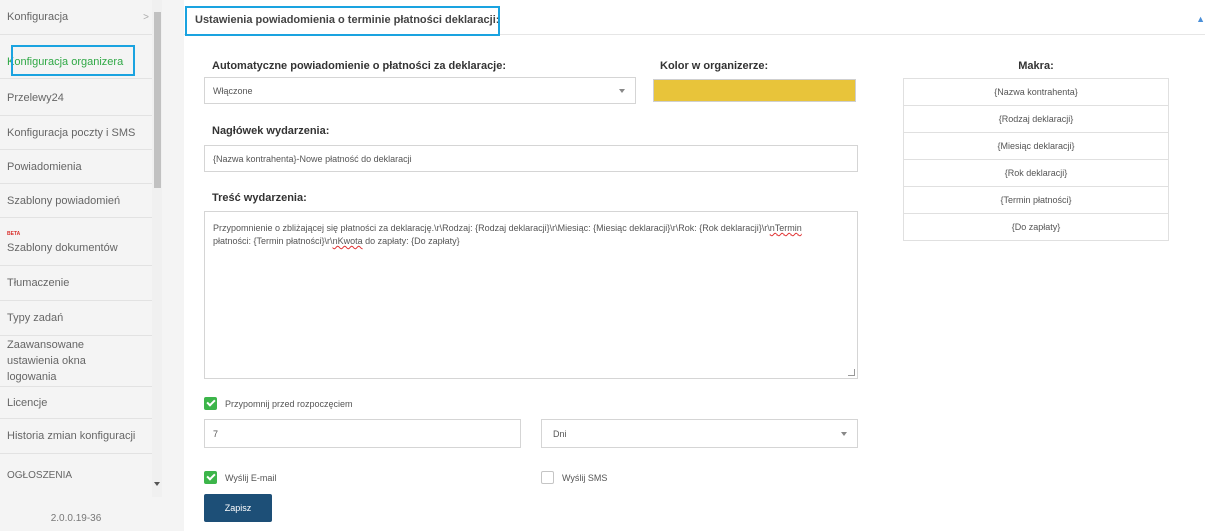 Image resolution: width=1205 pixels, height=531 pixels. Describe the element at coordinates (76, 475) in the screenshot. I see `sidebar-item-ogloszenia: OGŁOSZENIA` at that location.